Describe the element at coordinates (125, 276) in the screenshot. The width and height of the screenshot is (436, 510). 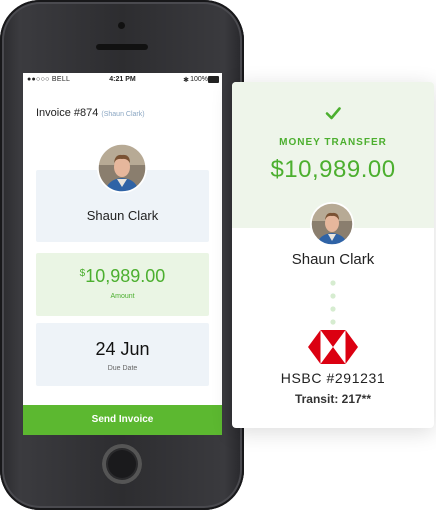
I see `amount-number: 10,989.00` at that location.